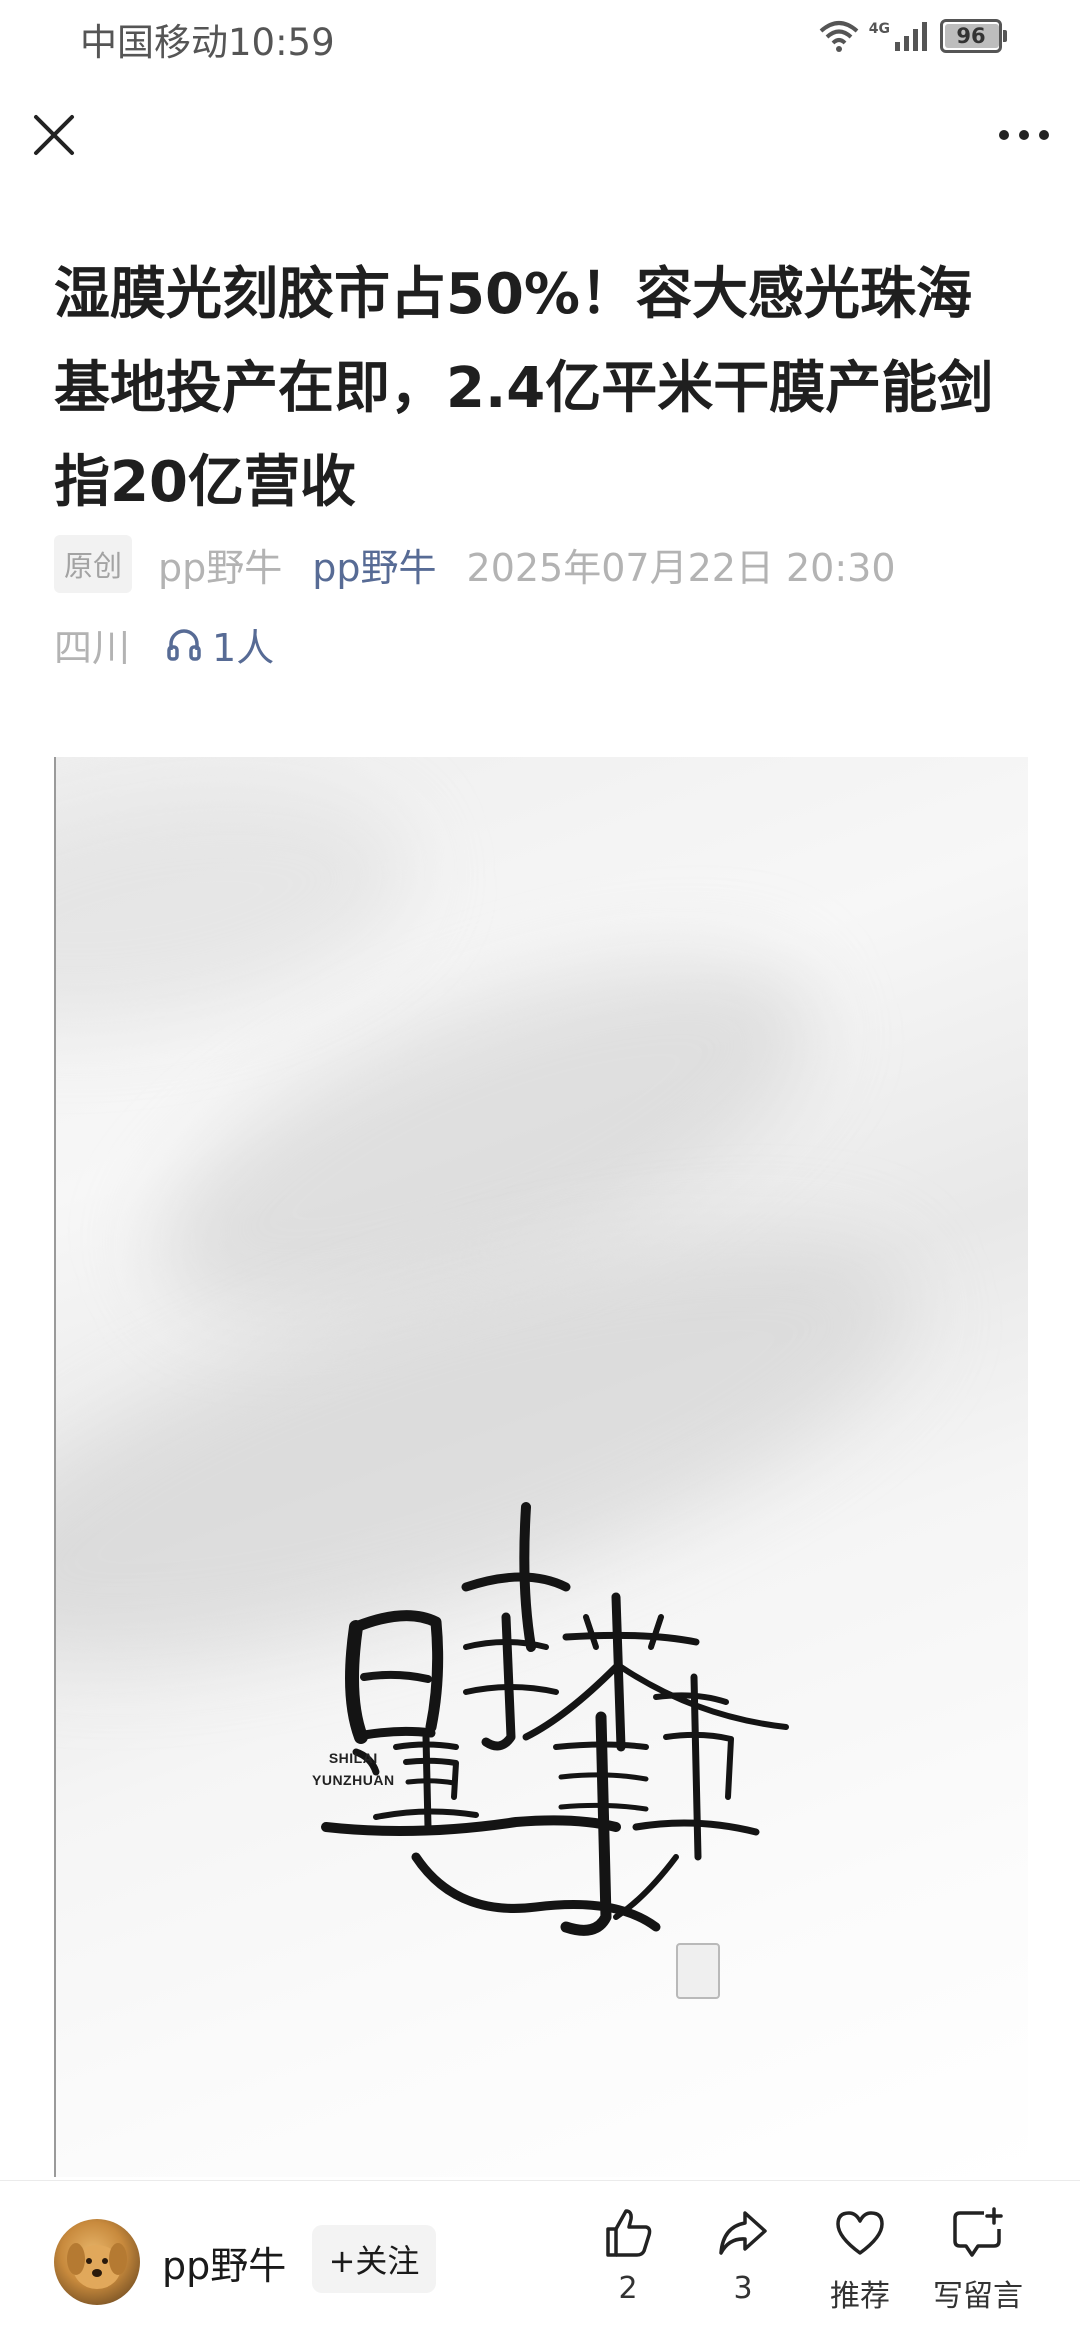 Image resolution: width=1080 pixels, height=2340 pixels. Describe the element at coordinates (97, 2266) in the screenshot. I see `dog-avatar-icon` at that location.